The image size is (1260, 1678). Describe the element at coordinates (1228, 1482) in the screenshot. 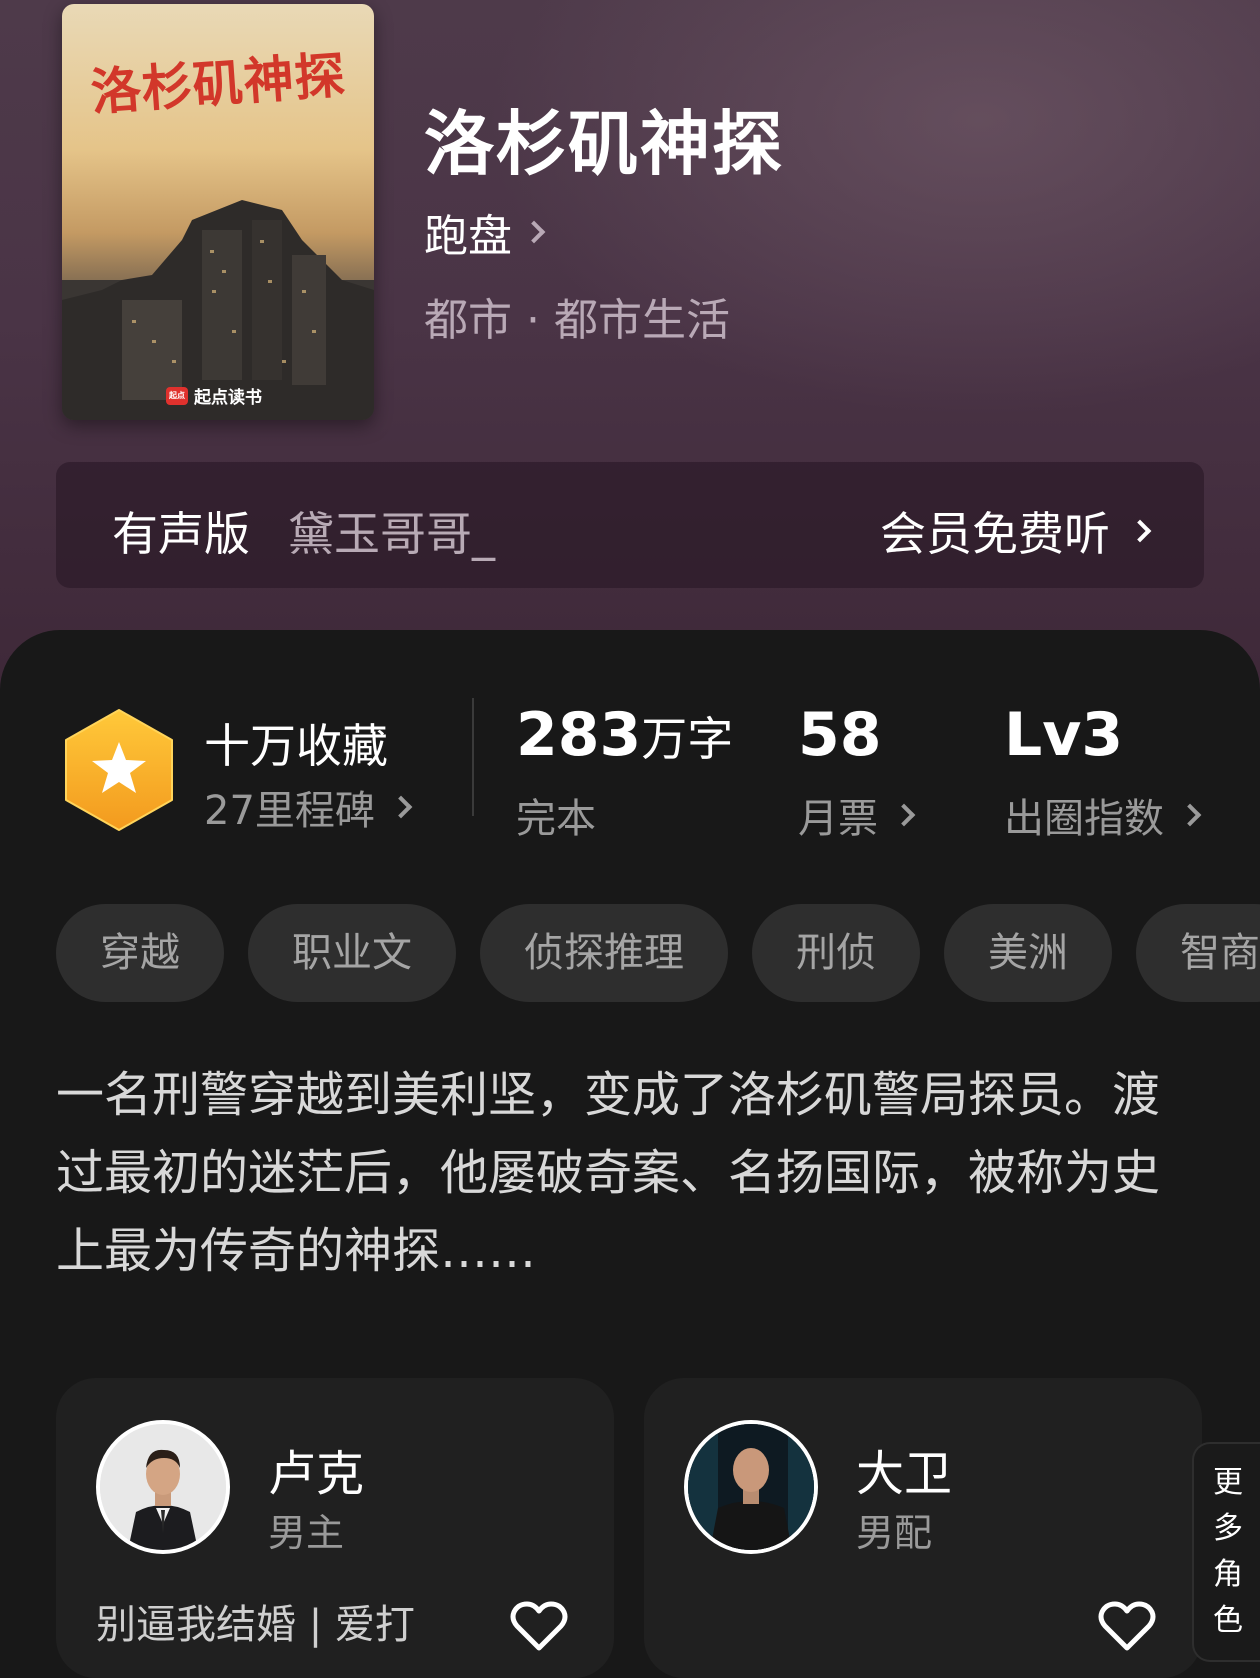

I see `more-characters-label-char: 更` at that location.